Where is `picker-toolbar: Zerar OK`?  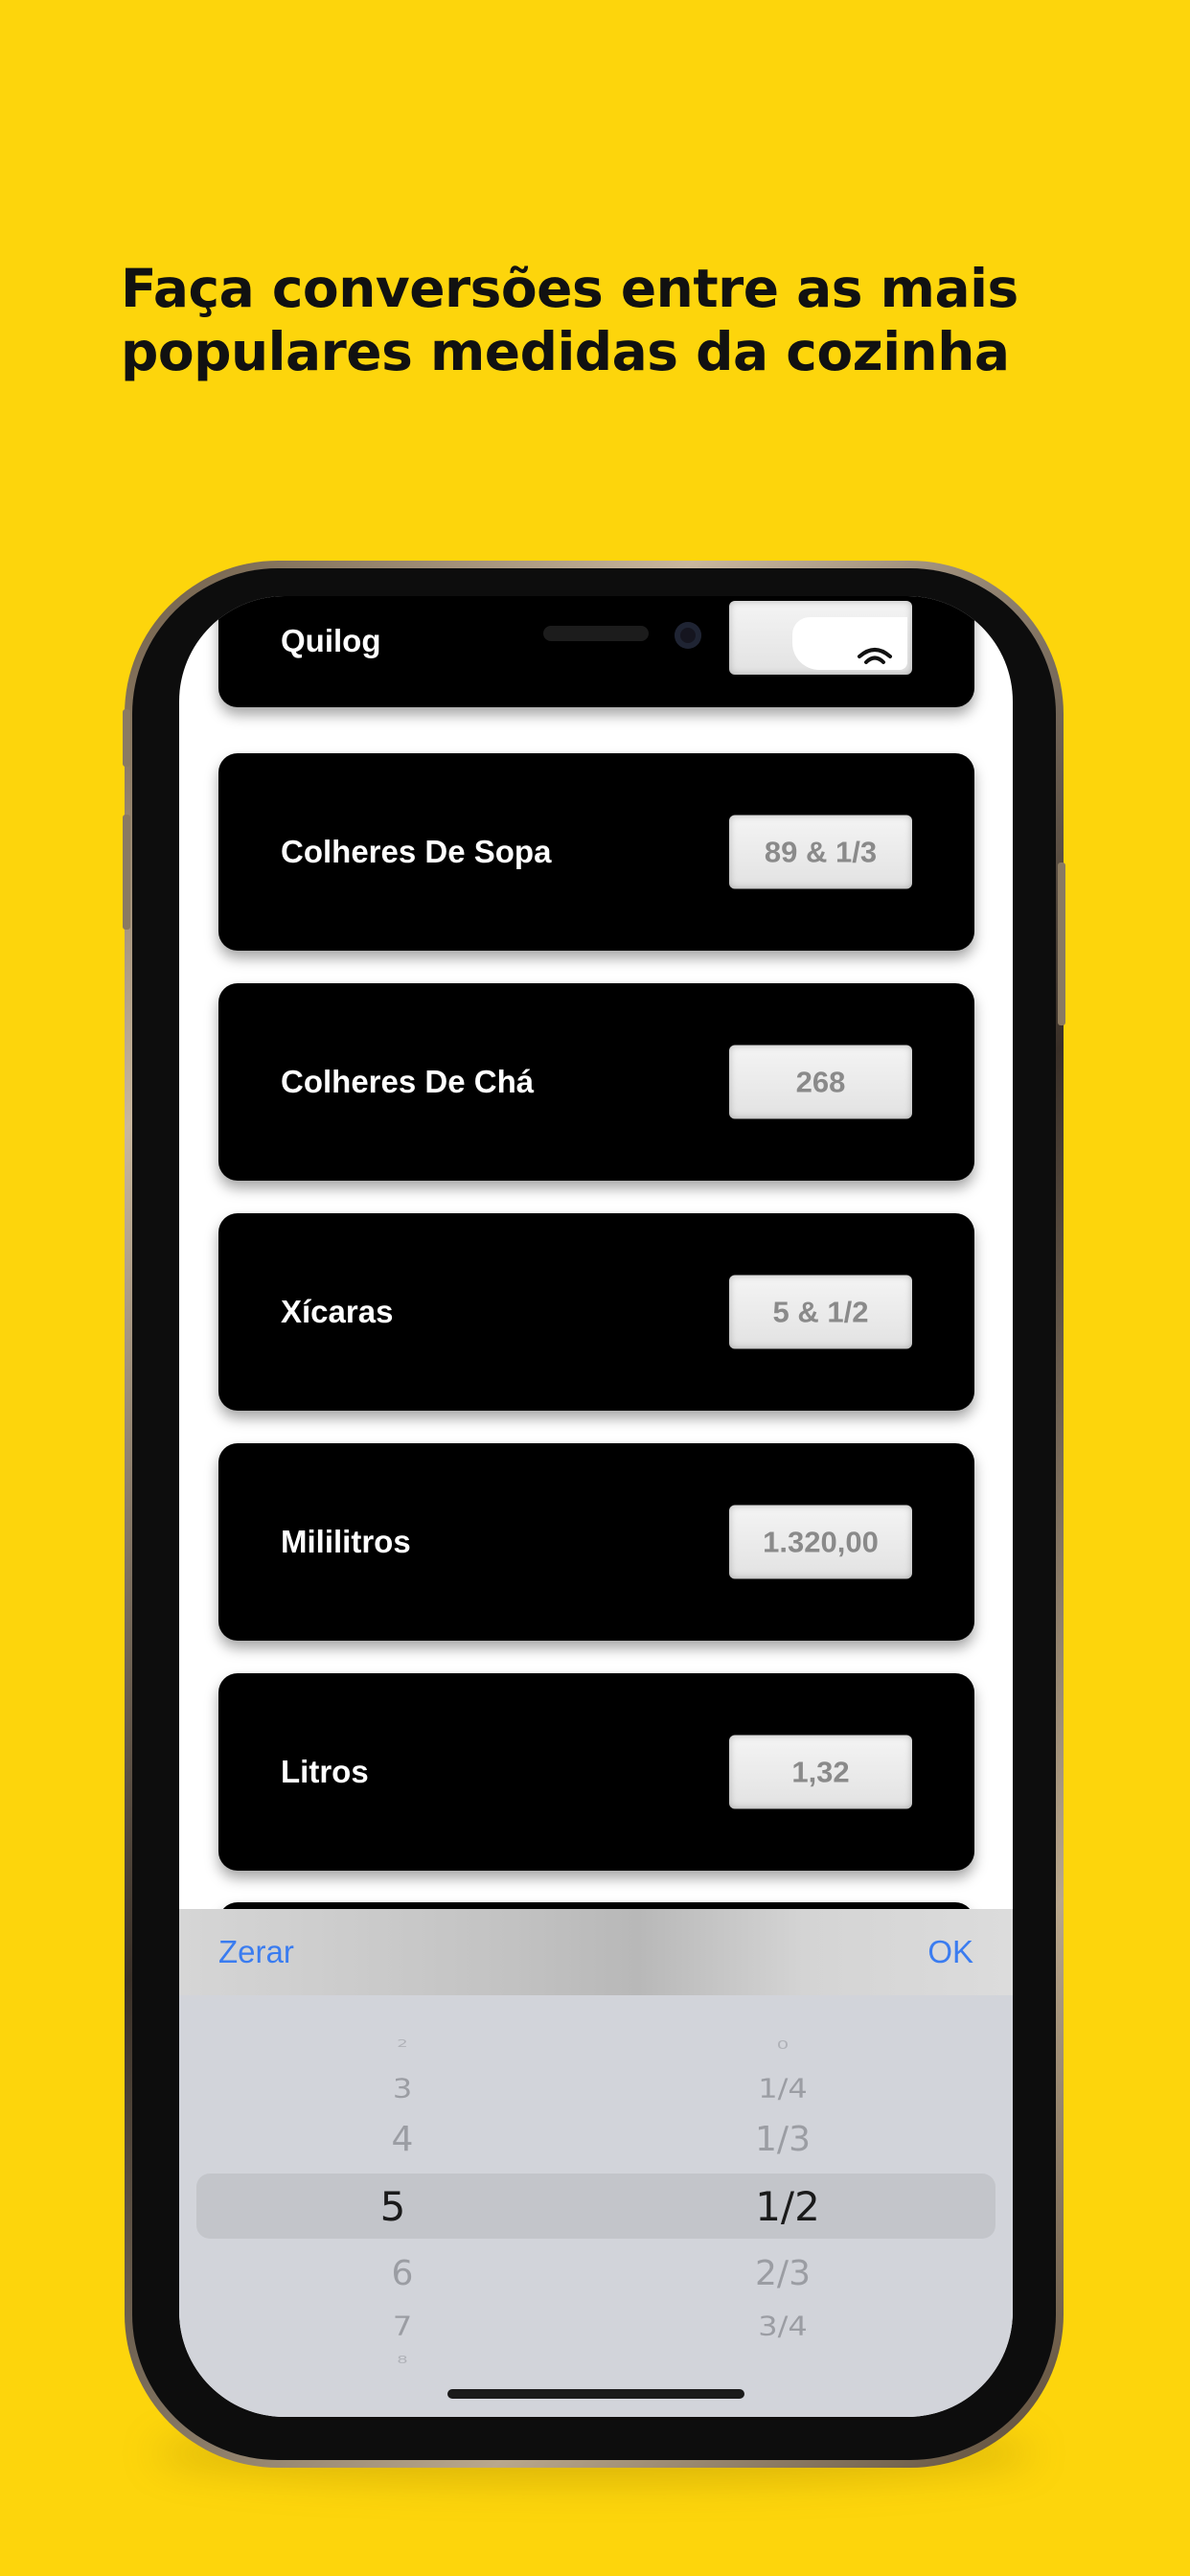 picker-toolbar: Zerar OK is located at coordinates (596, 1952).